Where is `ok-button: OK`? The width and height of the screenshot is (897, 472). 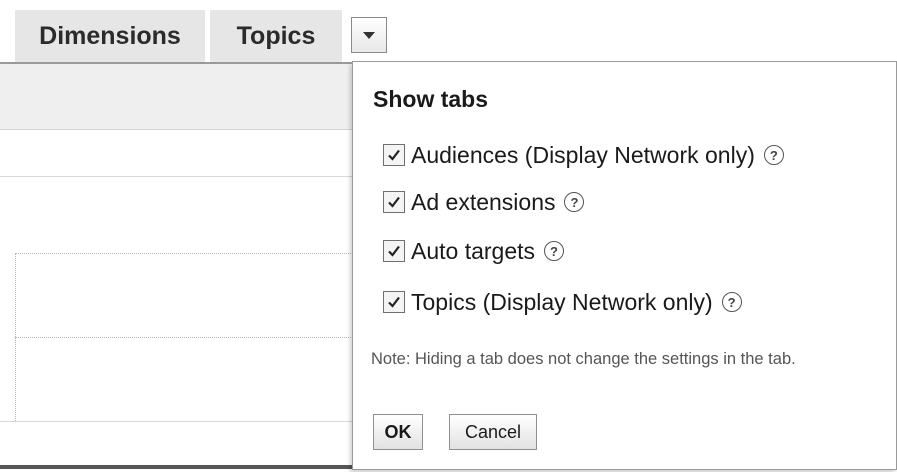 ok-button: OK is located at coordinates (398, 432).